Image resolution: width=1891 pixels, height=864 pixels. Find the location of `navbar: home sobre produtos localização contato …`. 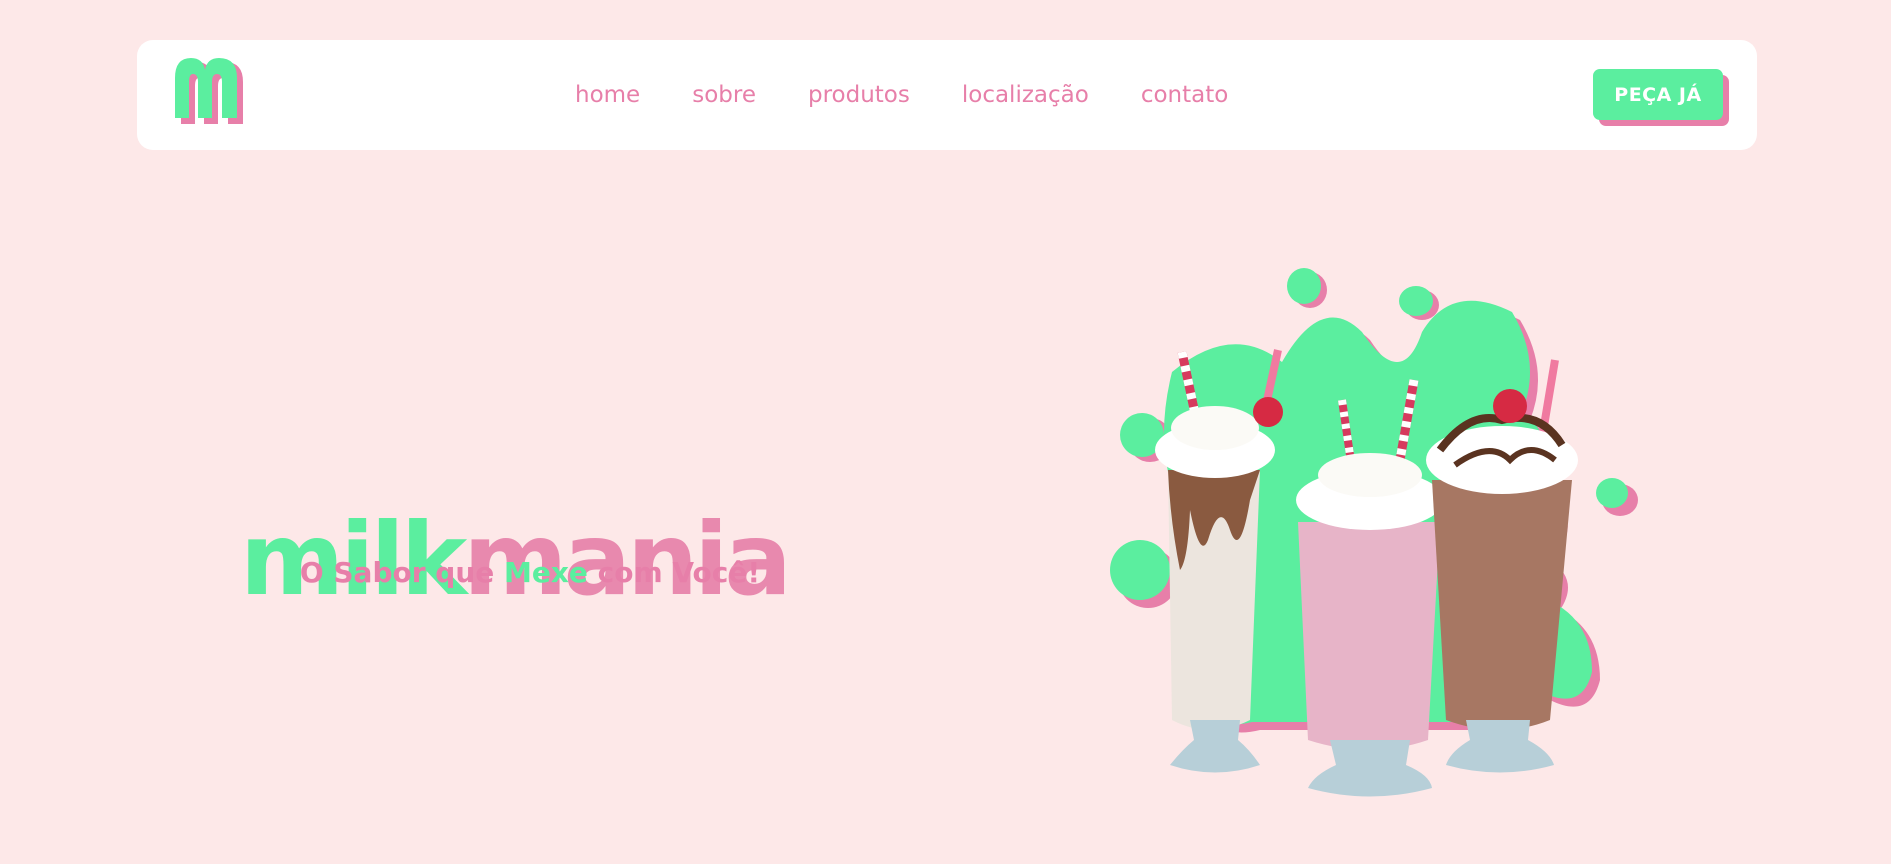

navbar: home sobre produtos localização contato … is located at coordinates (947, 95).